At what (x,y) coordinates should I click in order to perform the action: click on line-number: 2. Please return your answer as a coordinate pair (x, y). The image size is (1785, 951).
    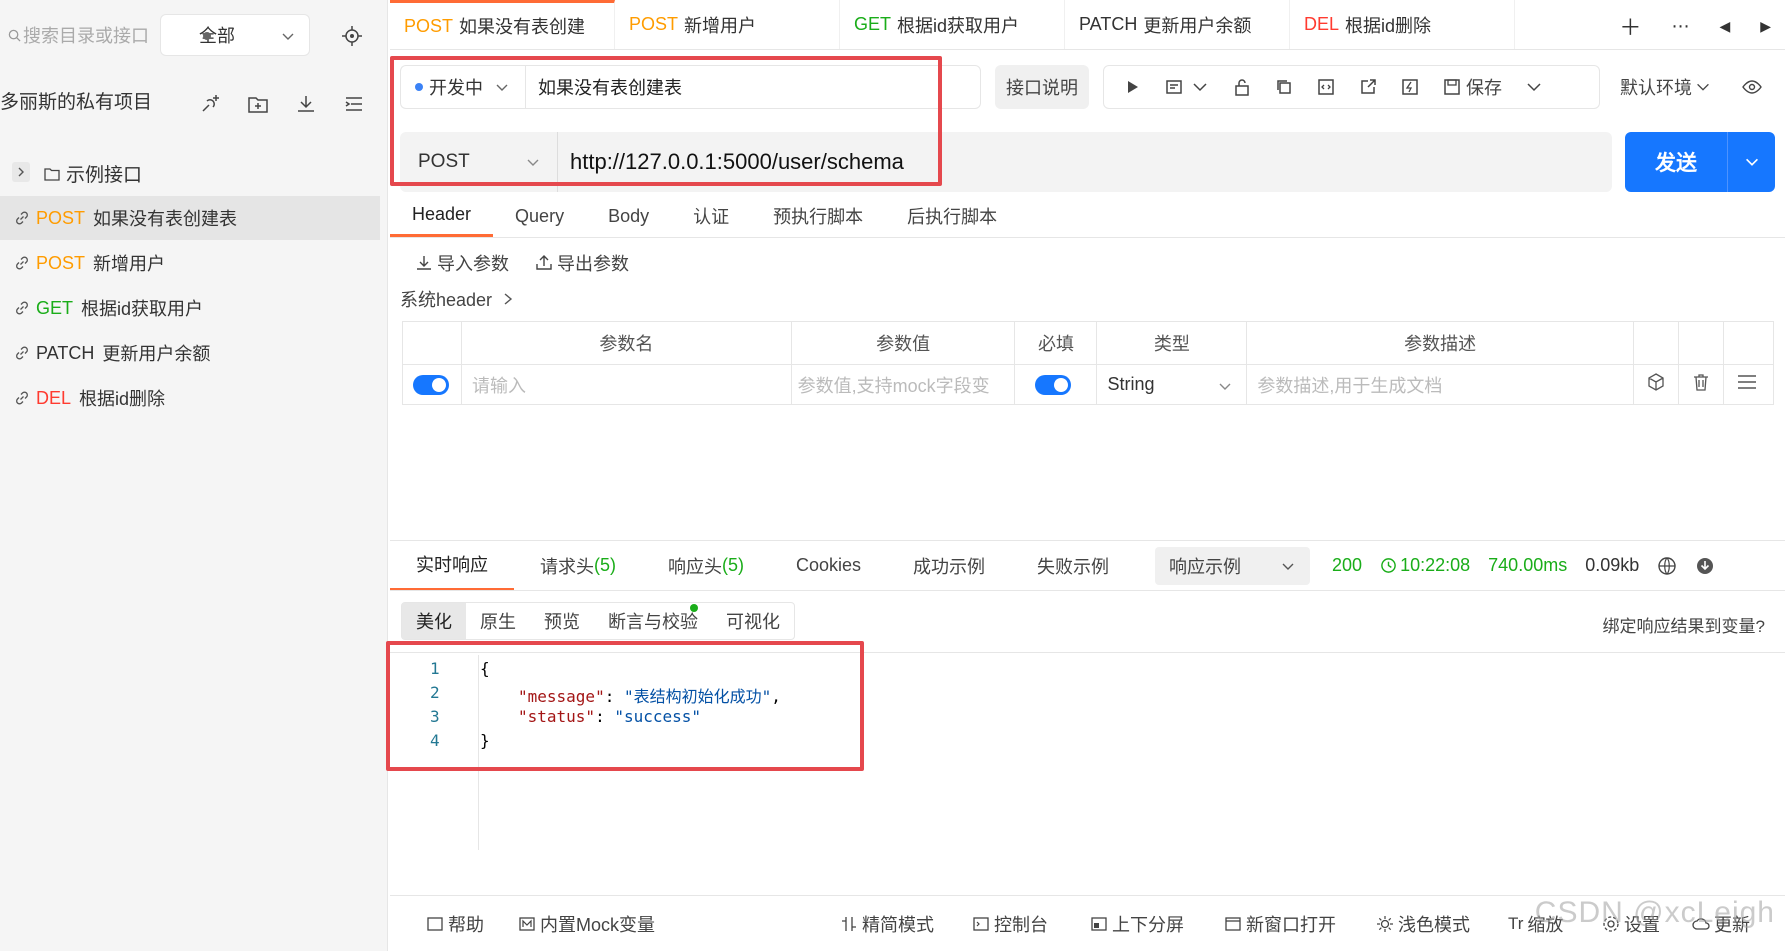
    Looking at the image, I should click on (435, 692).